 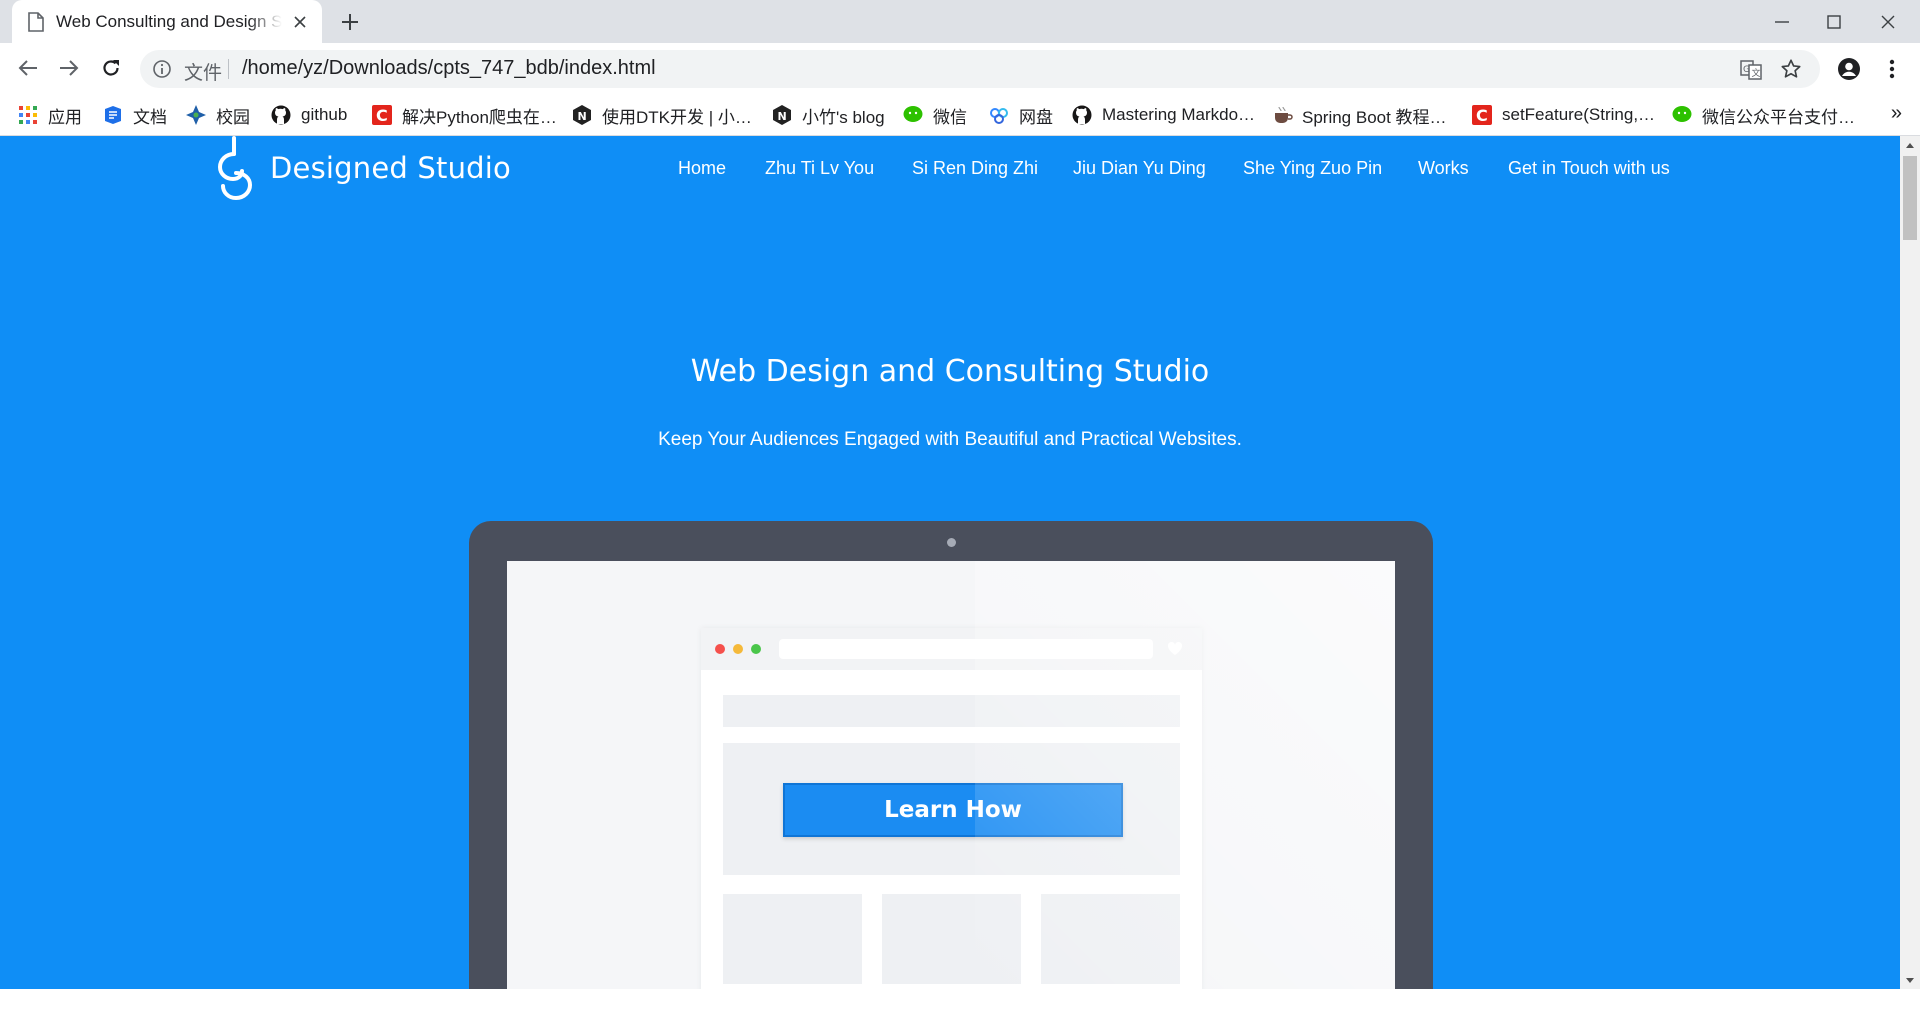 I want to click on bookmark-label: 小竹's blog, so click(x=843, y=117).